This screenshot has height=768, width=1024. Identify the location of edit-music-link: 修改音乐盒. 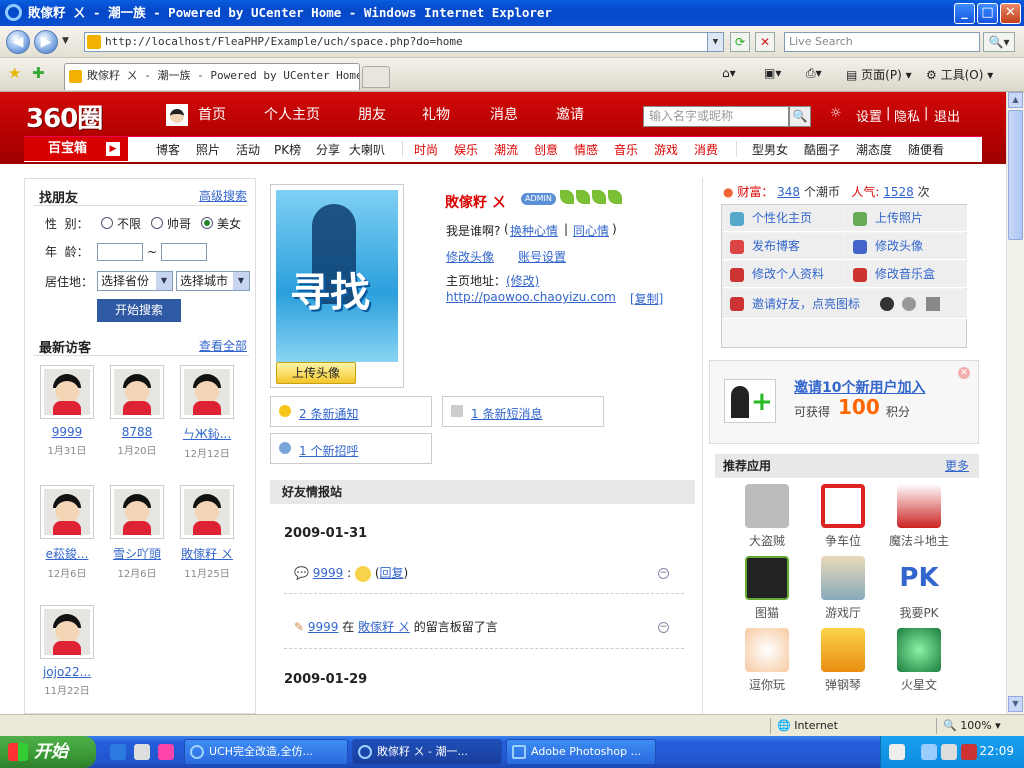
(906, 274).